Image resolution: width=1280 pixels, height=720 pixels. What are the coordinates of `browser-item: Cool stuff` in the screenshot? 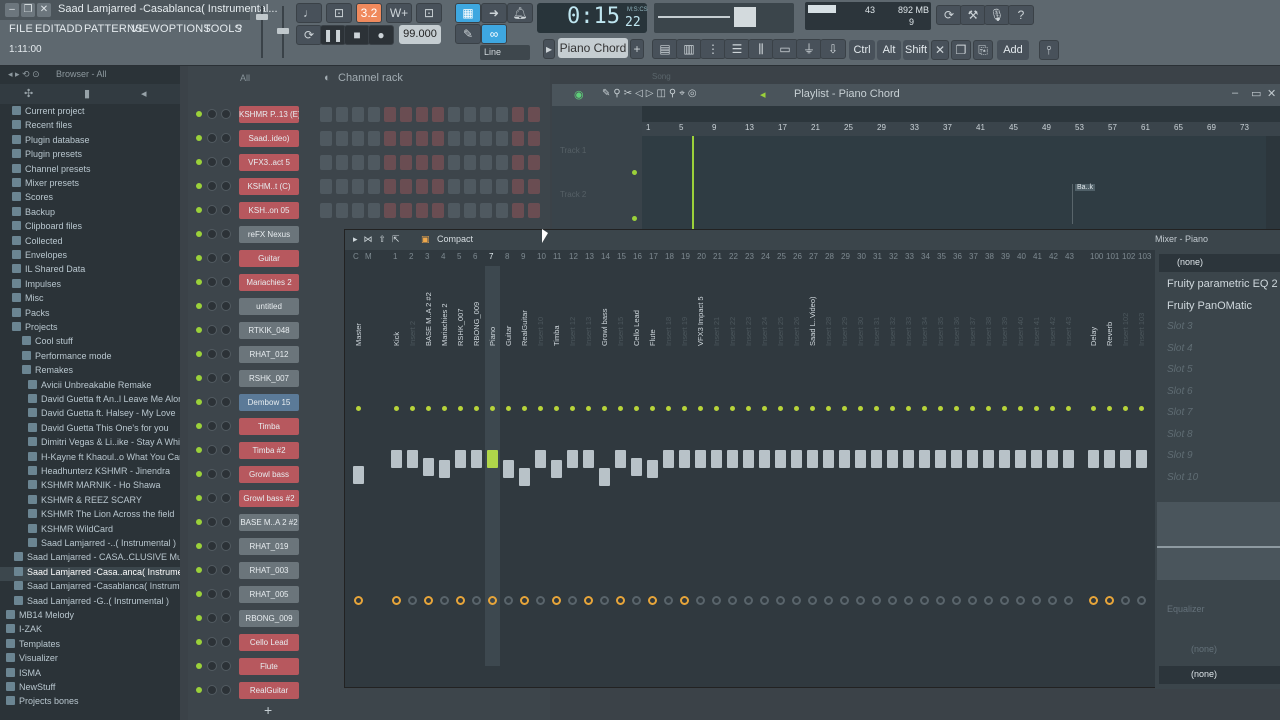 It's located at (90, 343).